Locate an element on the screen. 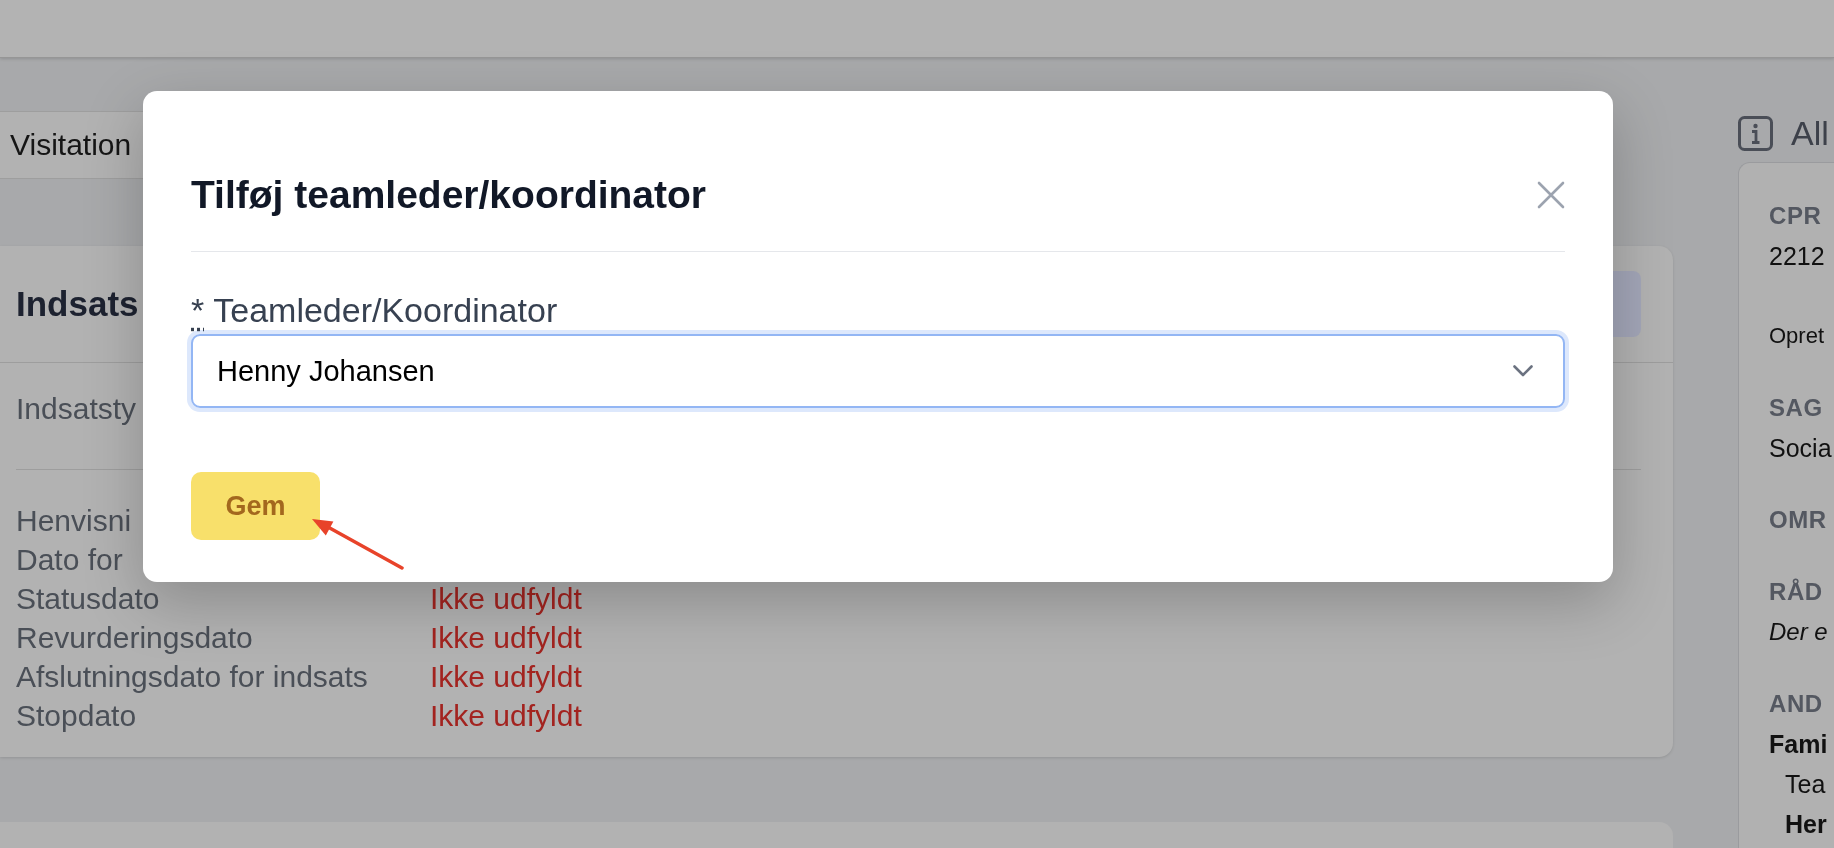 The width and height of the screenshot is (1834, 848). info-label: CPR is located at coordinates (1795, 215).